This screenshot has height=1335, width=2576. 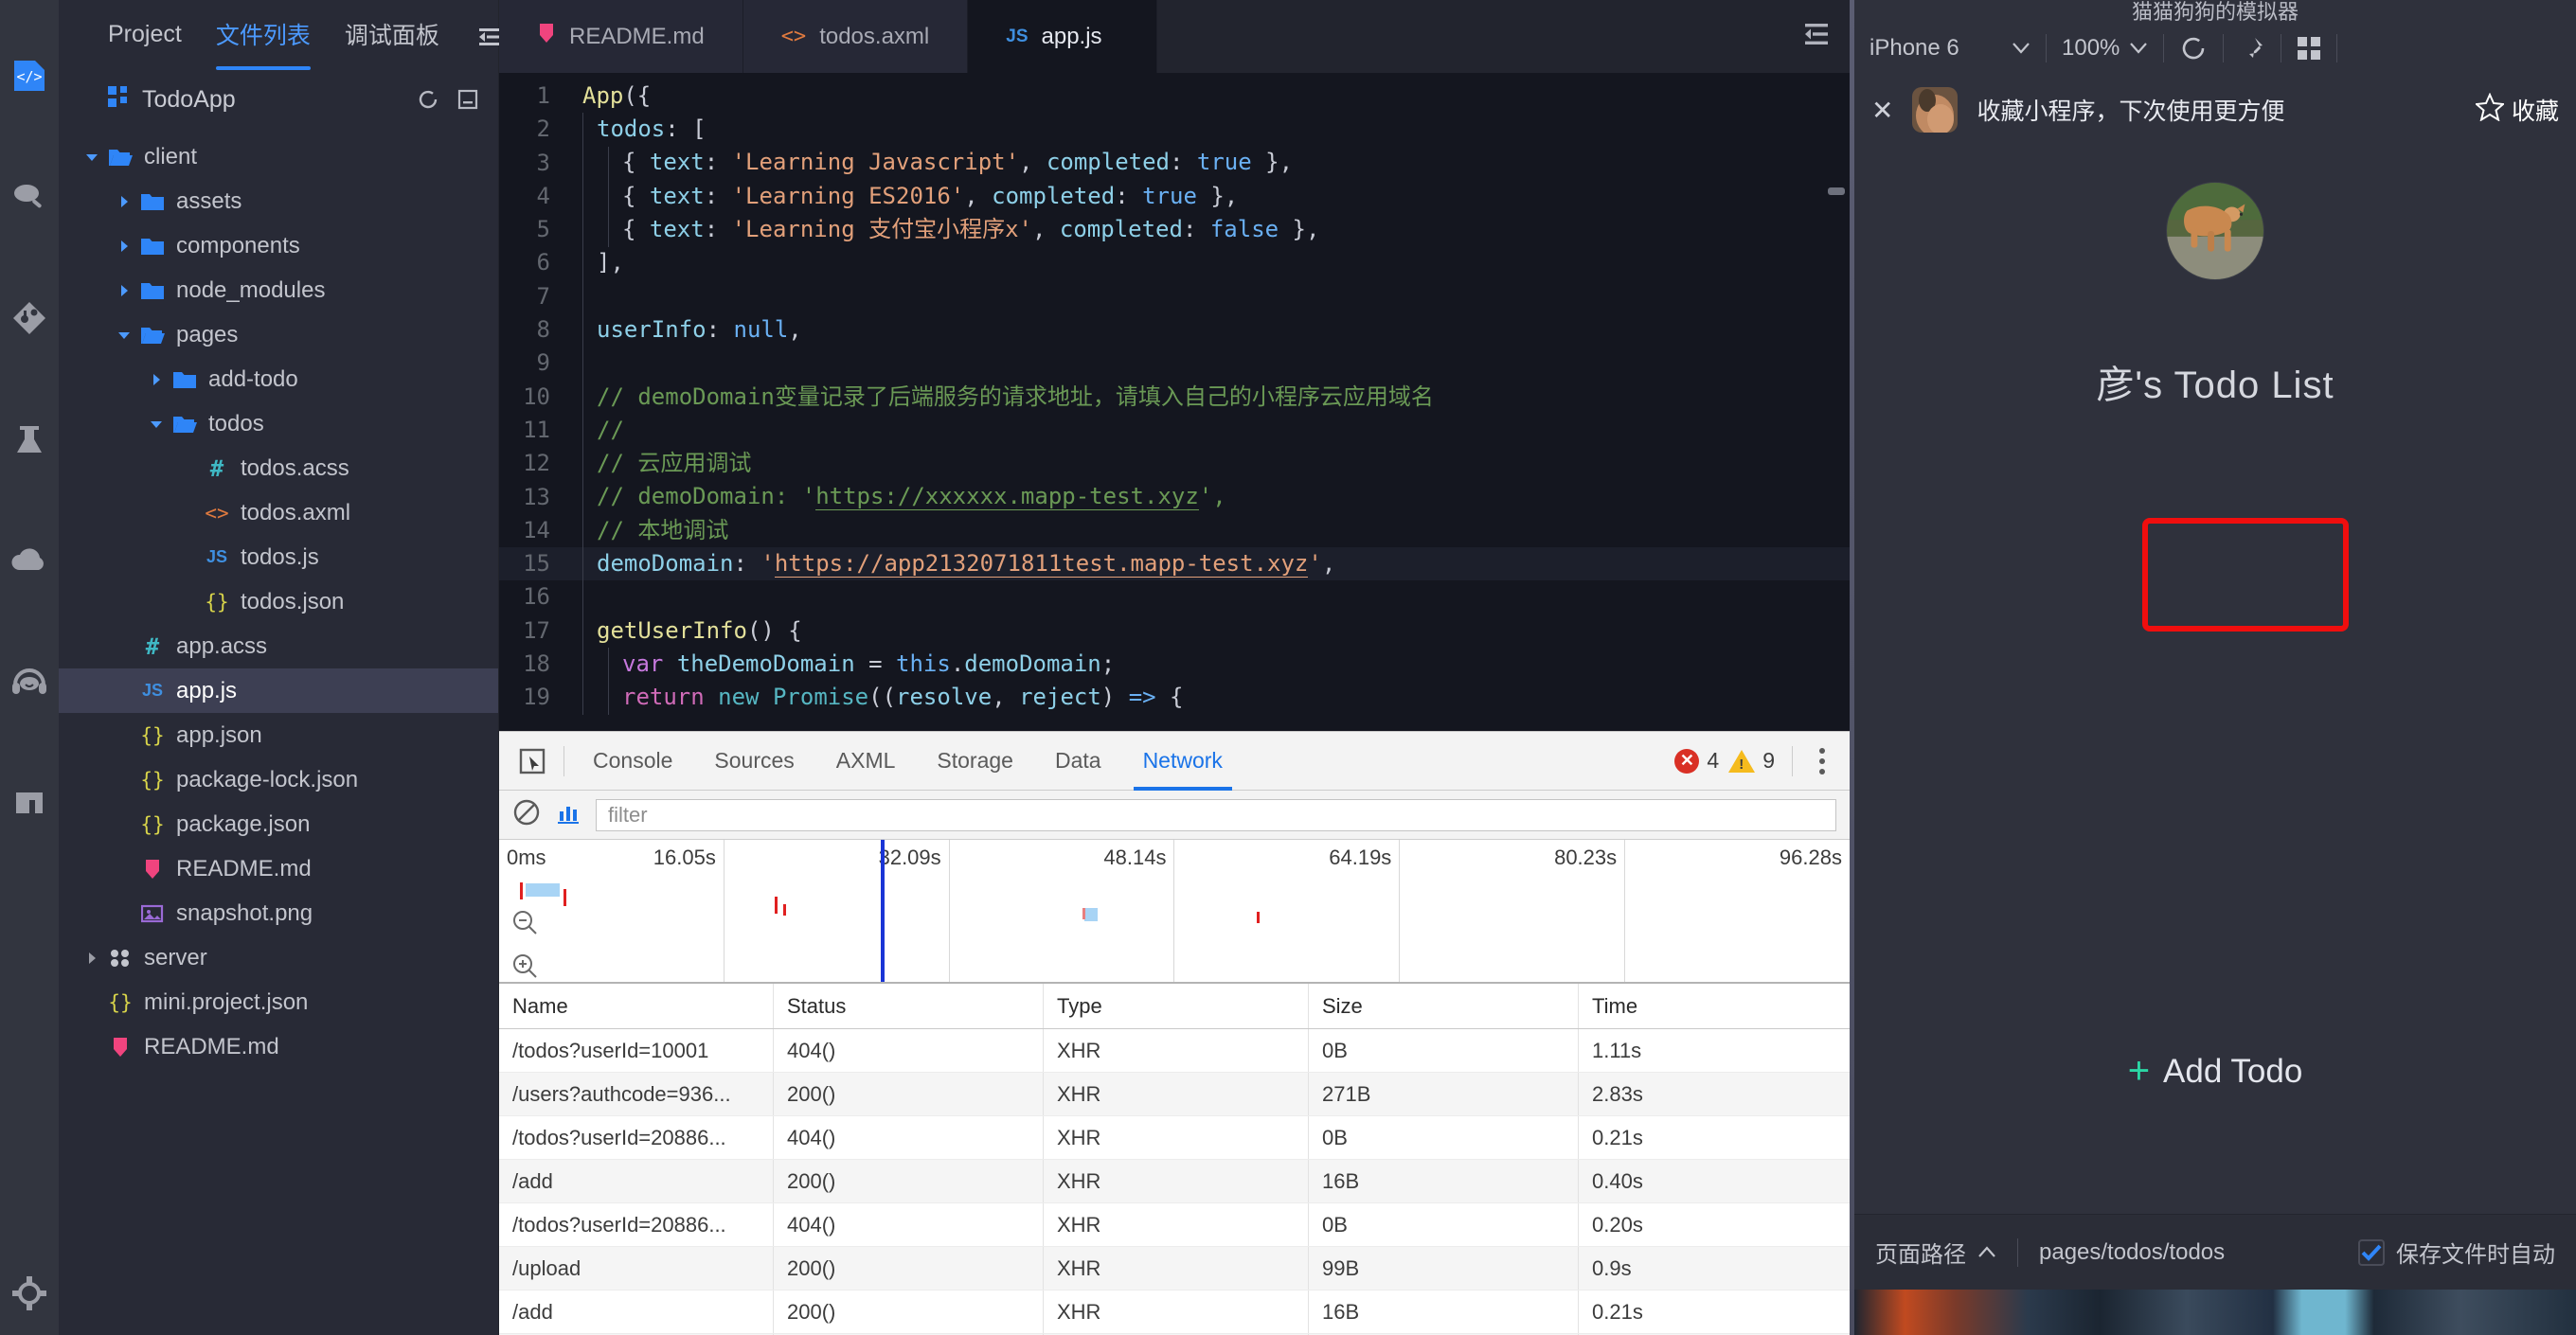 What do you see at coordinates (1174, 1312) in the screenshot?
I see `table-row: /add 200() XHR 16B 0.21s` at bounding box center [1174, 1312].